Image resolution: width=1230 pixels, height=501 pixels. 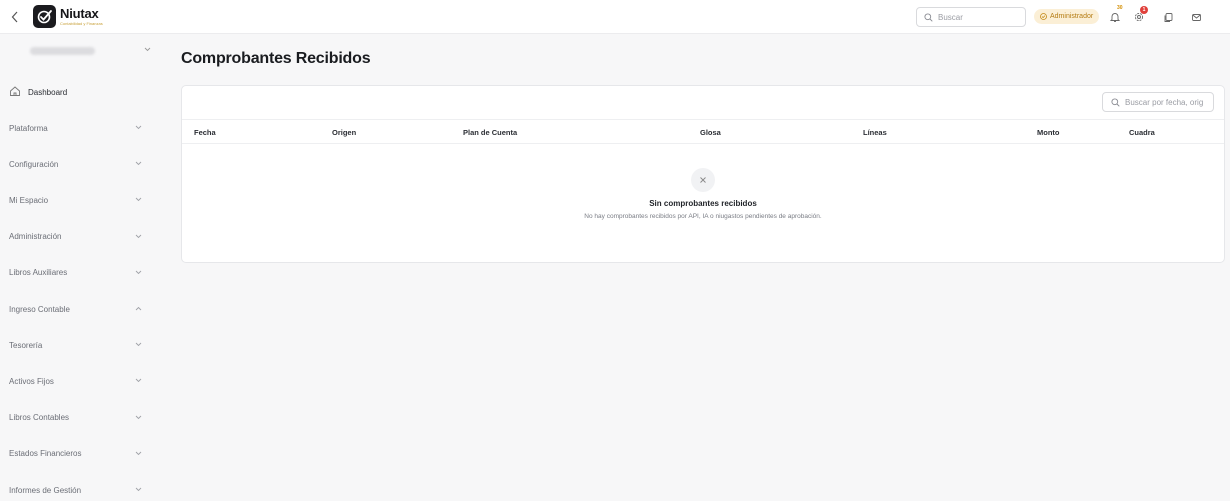 I want to click on close-icon, so click(x=703, y=180).